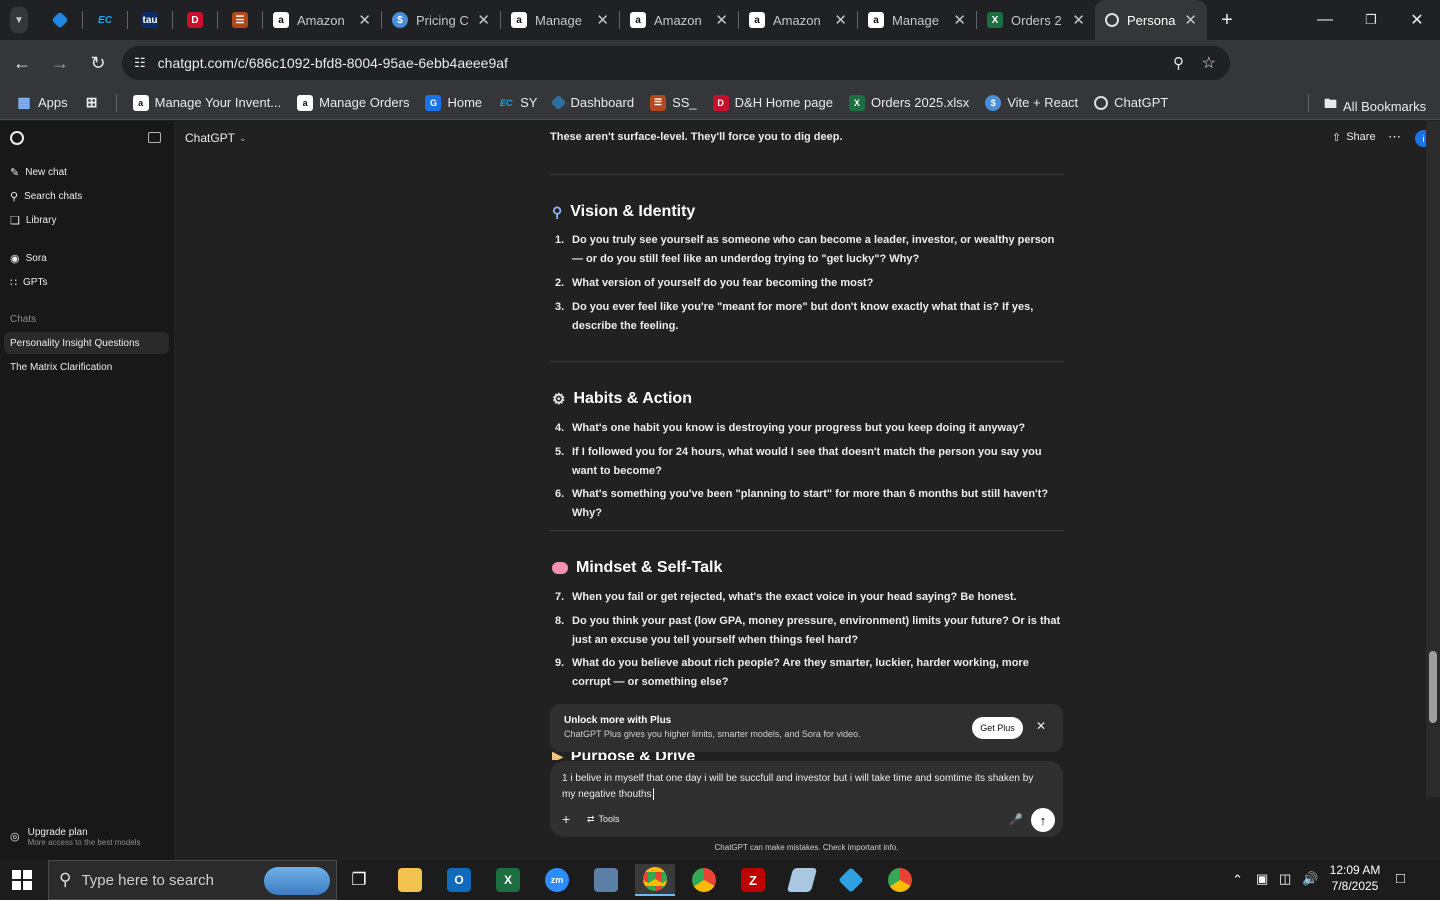 The width and height of the screenshot is (1440, 900). I want to click on star-icon: ☆, so click(1209, 63).